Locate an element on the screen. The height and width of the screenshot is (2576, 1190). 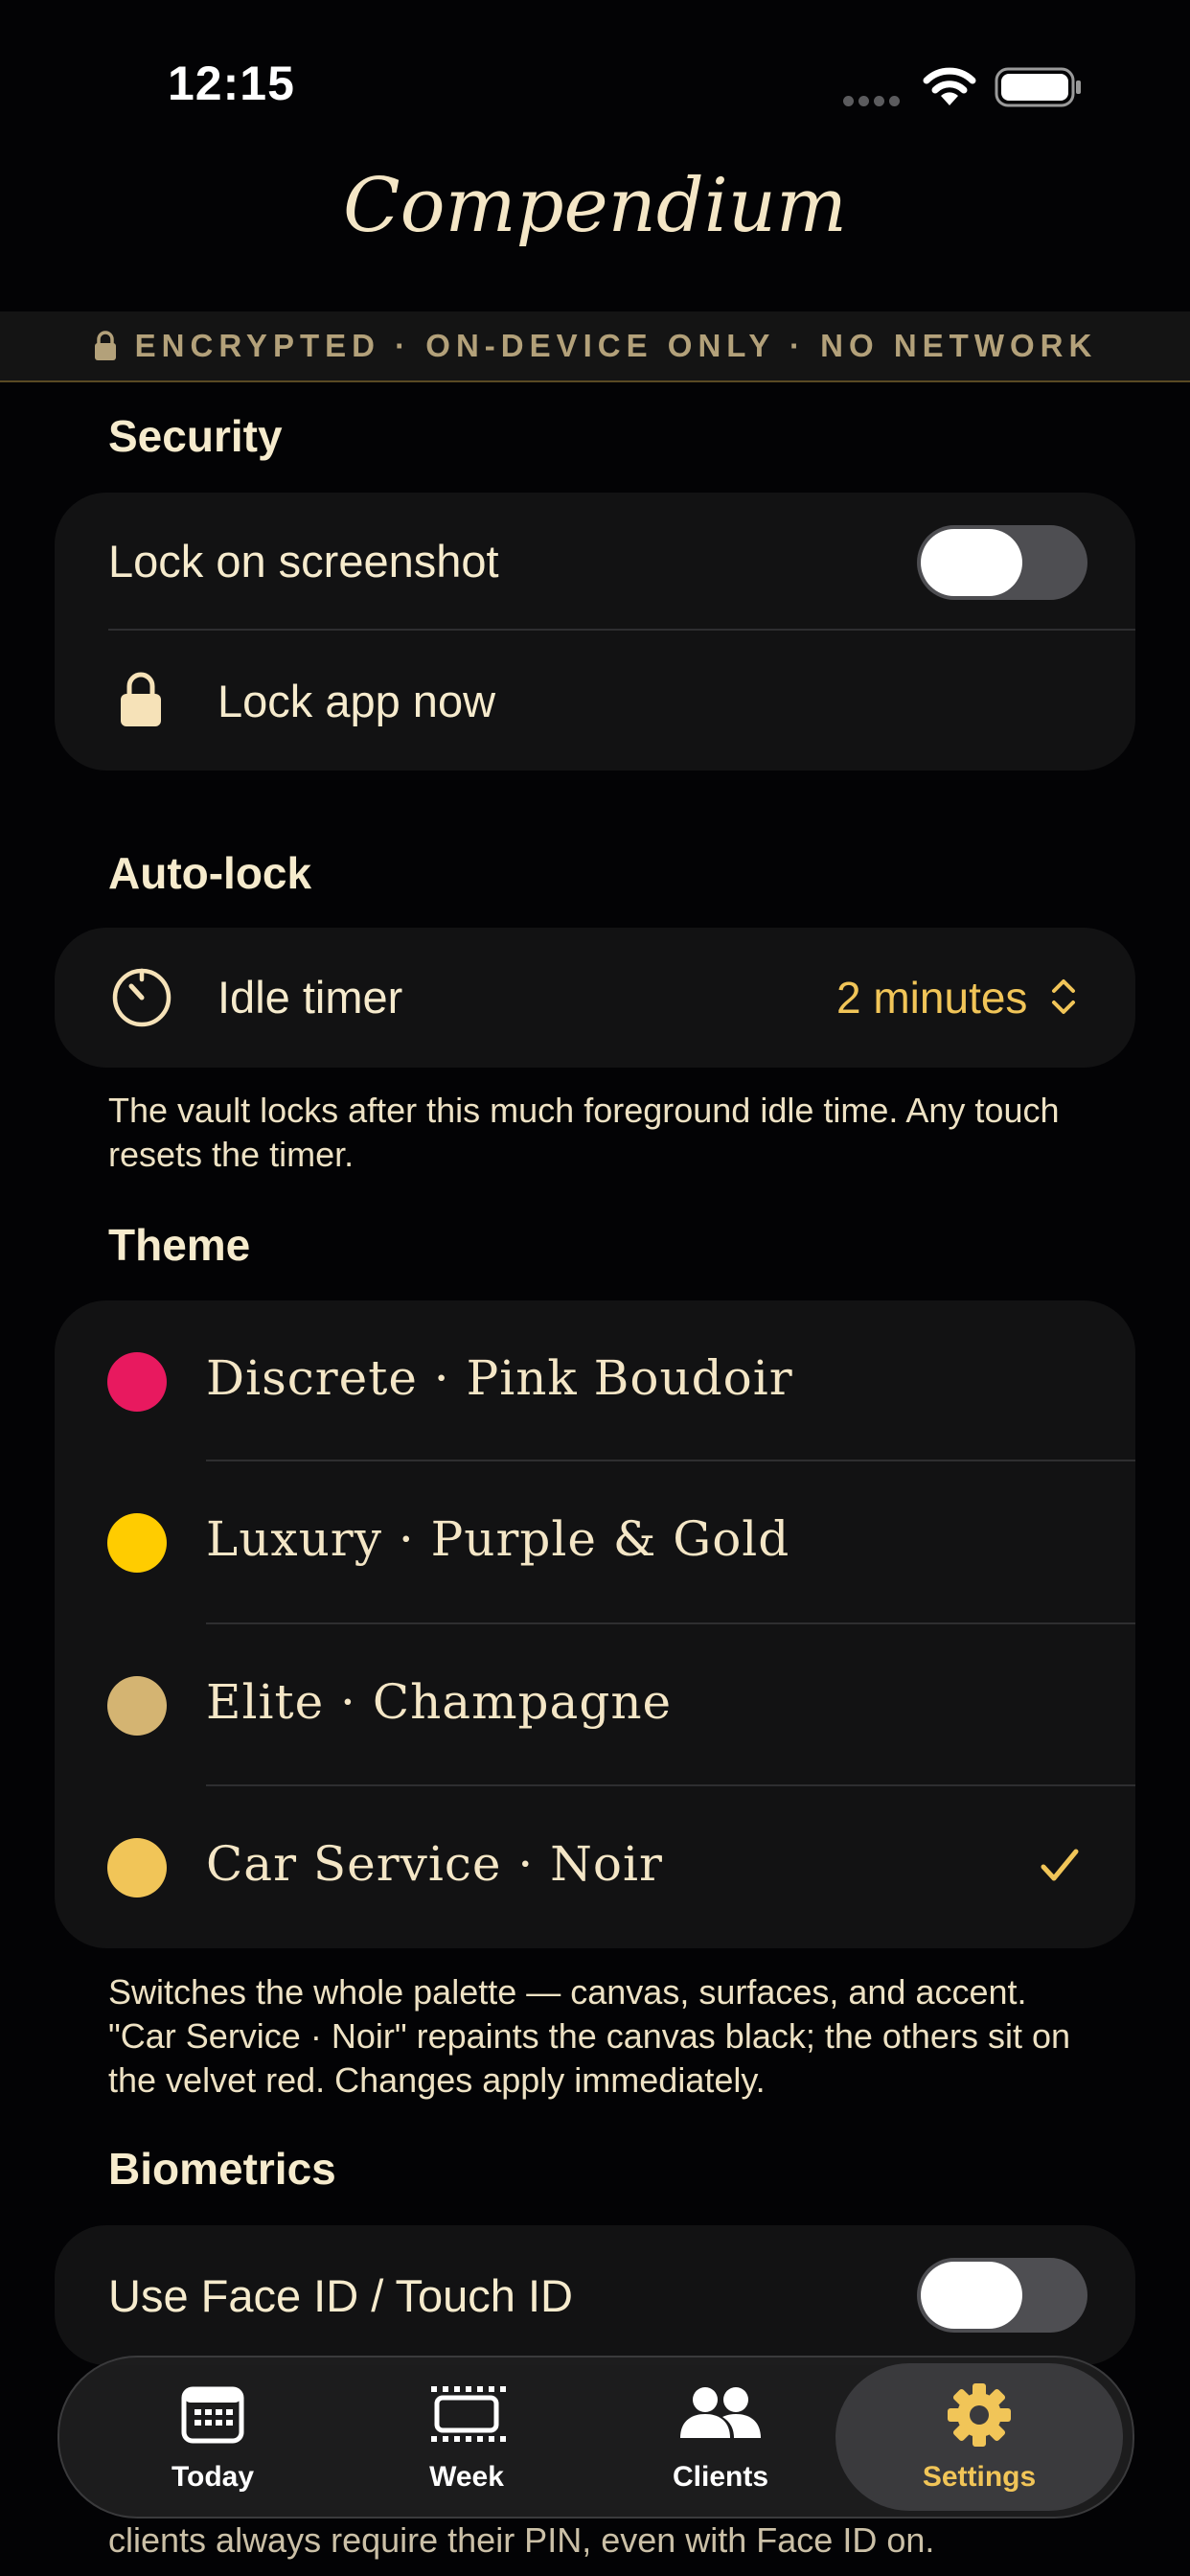
swatch-noir-icon is located at coordinates (137, 1868).